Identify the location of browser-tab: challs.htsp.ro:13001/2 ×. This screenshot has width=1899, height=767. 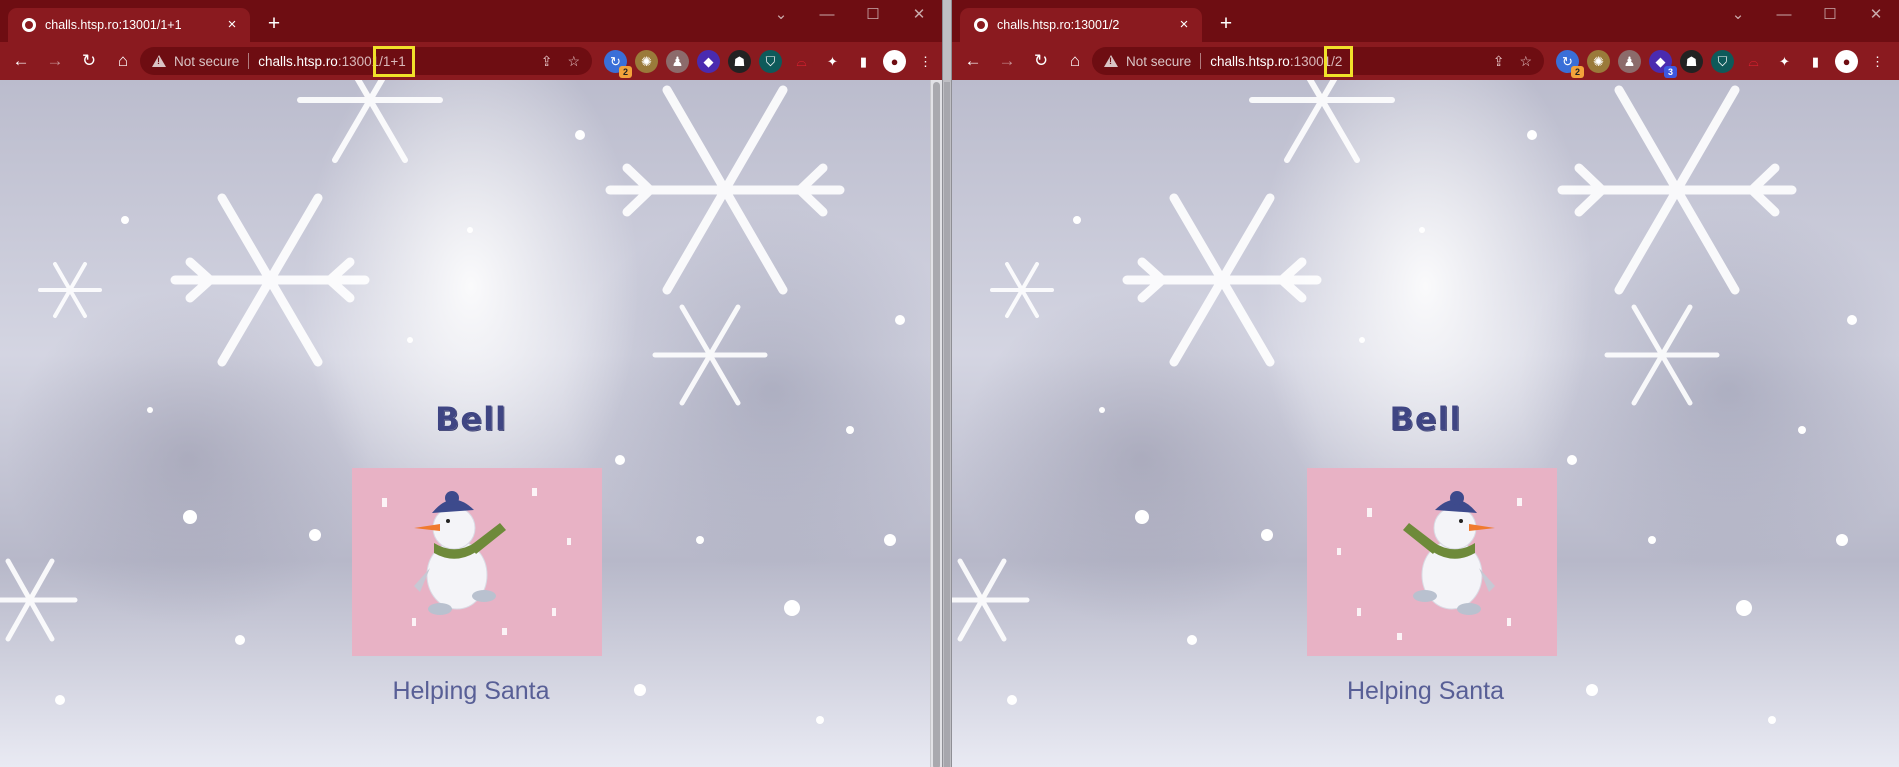
(1081, 25).